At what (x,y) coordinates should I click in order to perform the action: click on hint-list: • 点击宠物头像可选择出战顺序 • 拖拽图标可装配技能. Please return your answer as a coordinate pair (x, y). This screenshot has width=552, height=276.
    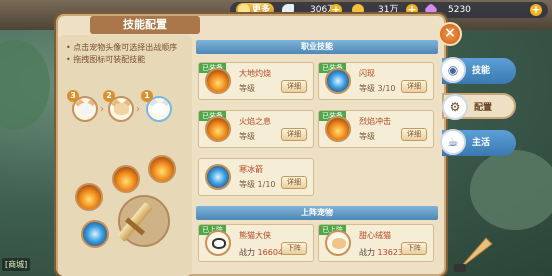
    Looking at the image, I should click on (119, 54).